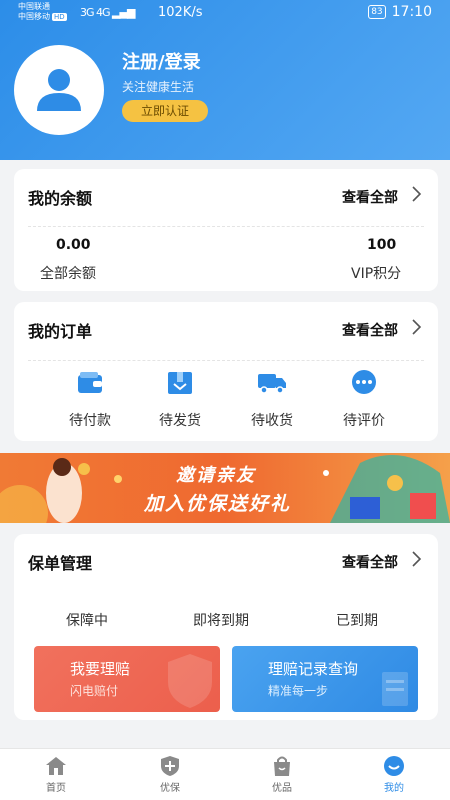  I want to click on tab-in-coverage: 保障中, so click(87, 620).